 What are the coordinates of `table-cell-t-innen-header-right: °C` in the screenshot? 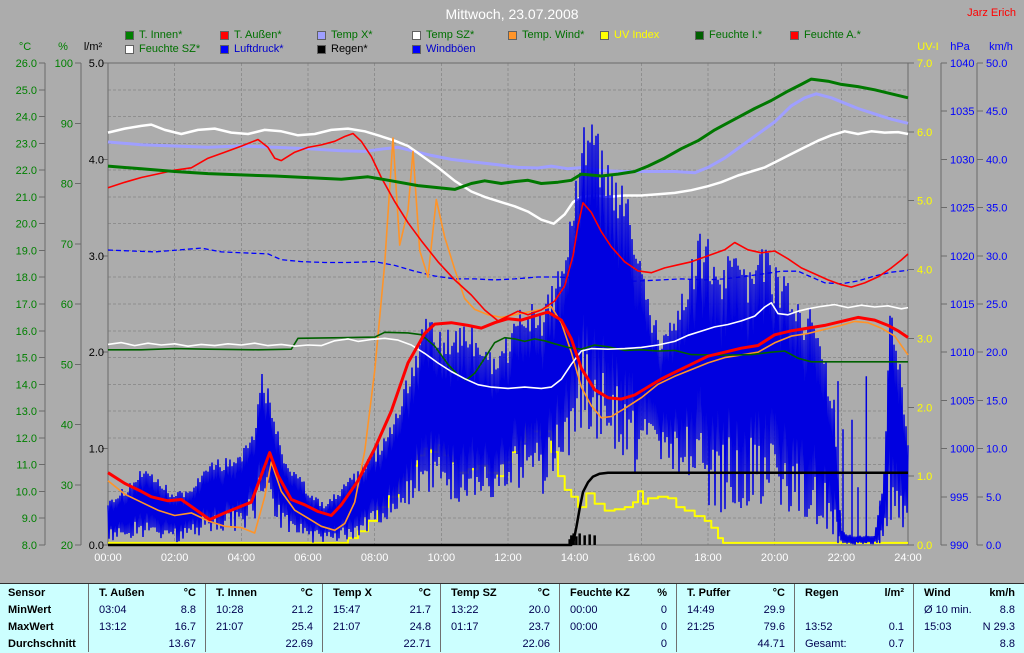 It's located at (306, 592).